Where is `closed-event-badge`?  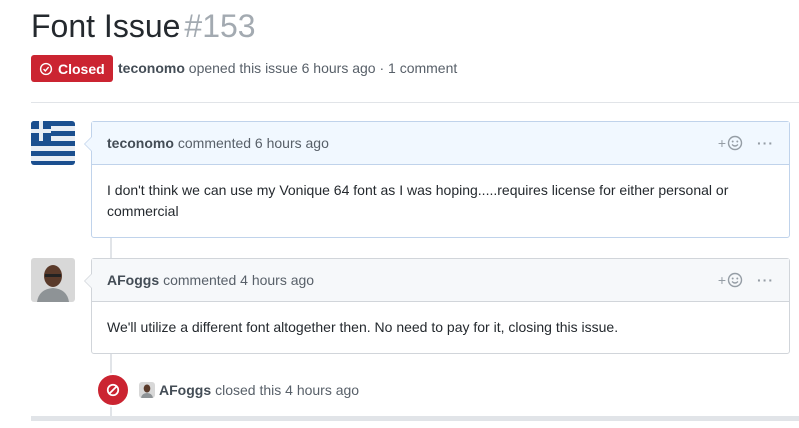
closed-event-badge is located at coordinates (113, 390).